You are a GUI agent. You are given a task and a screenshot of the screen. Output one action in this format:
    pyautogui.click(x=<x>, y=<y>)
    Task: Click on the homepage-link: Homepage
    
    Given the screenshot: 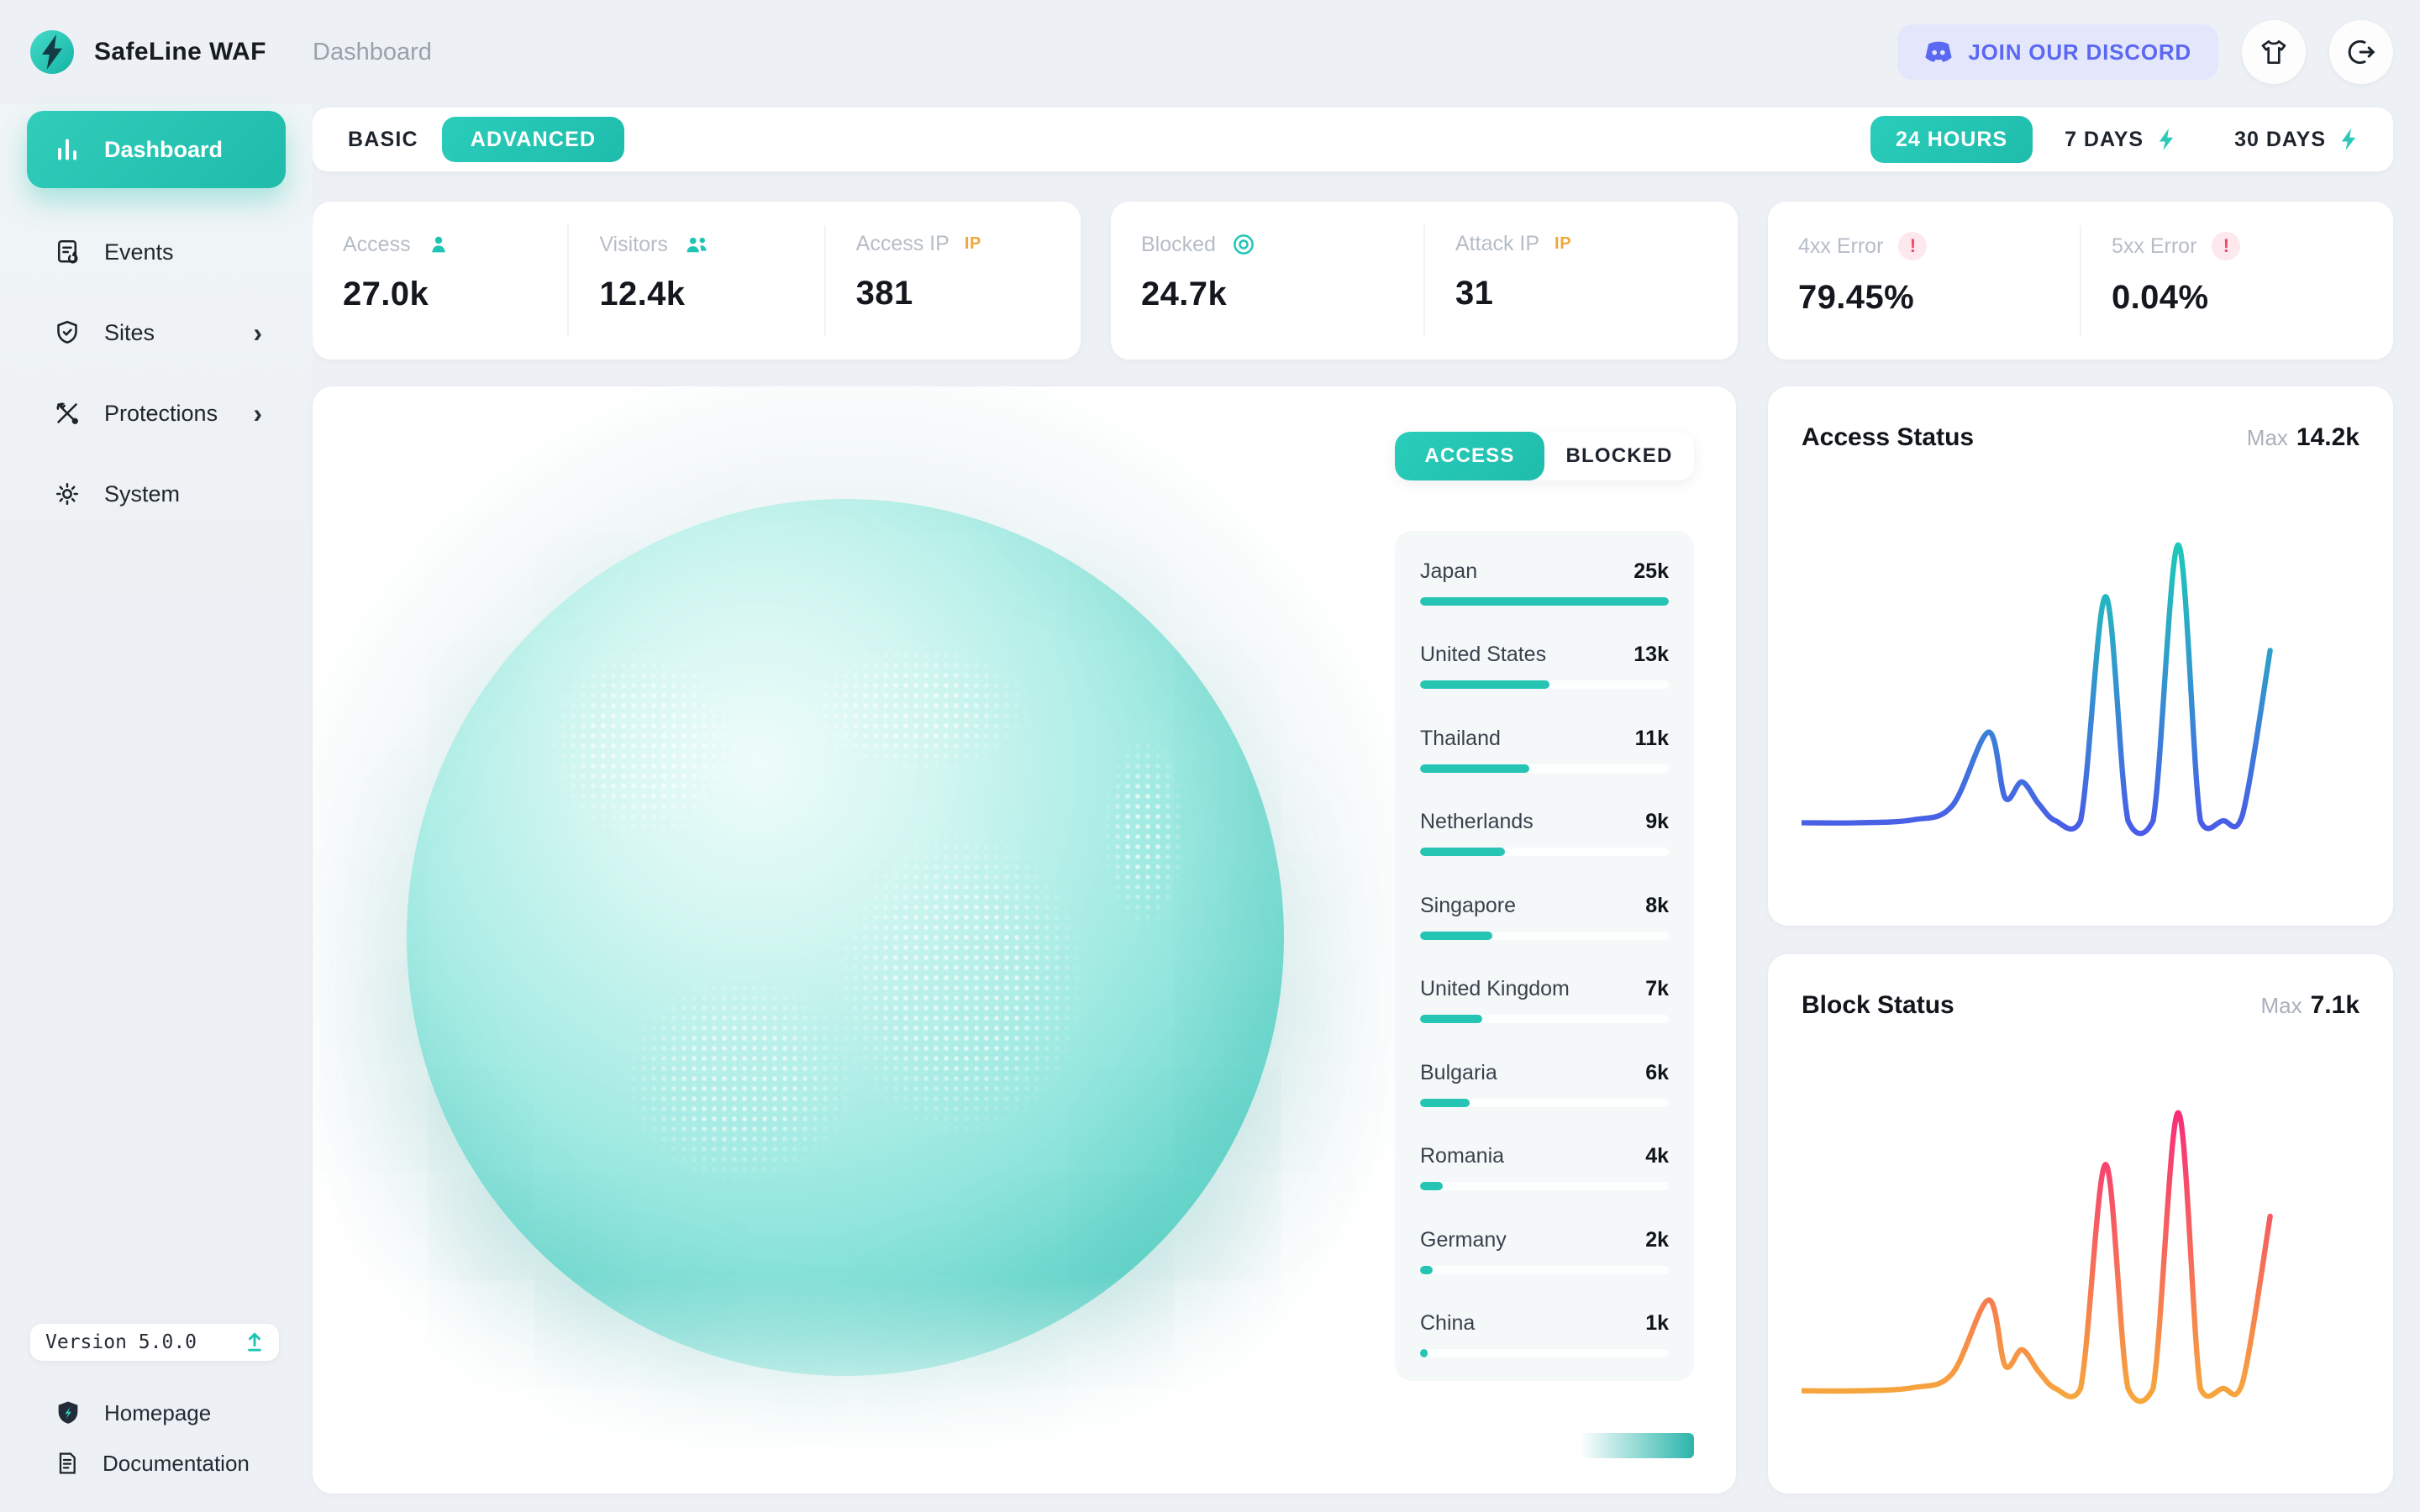 What is the action you would take?
    pyautogui.click(x=157, y=1413)
    